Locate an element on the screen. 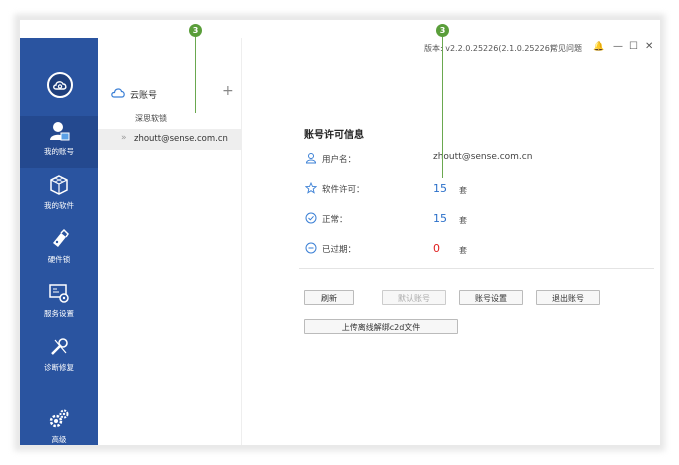 This screenshot has height=465, width=679. nav-item-hardware-lock: 硬件锁 is located at coordinates (59, 250).